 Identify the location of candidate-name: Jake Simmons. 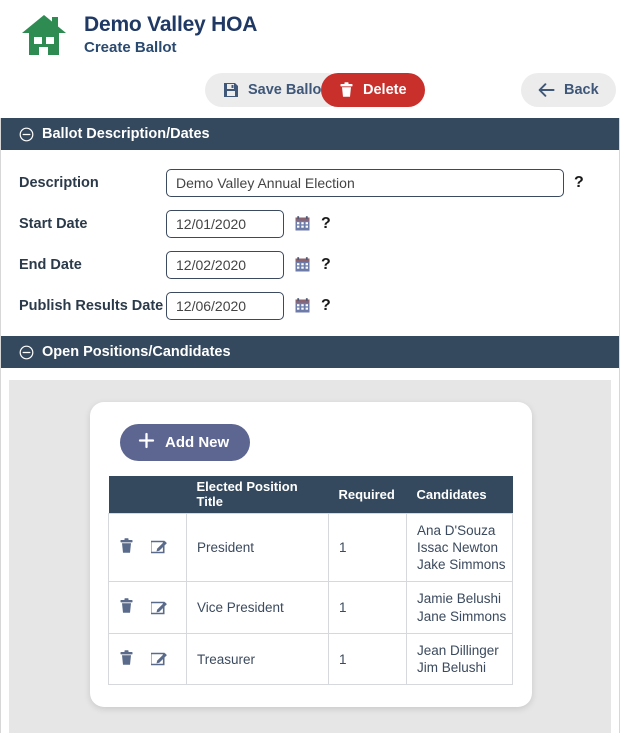
(461, 565).